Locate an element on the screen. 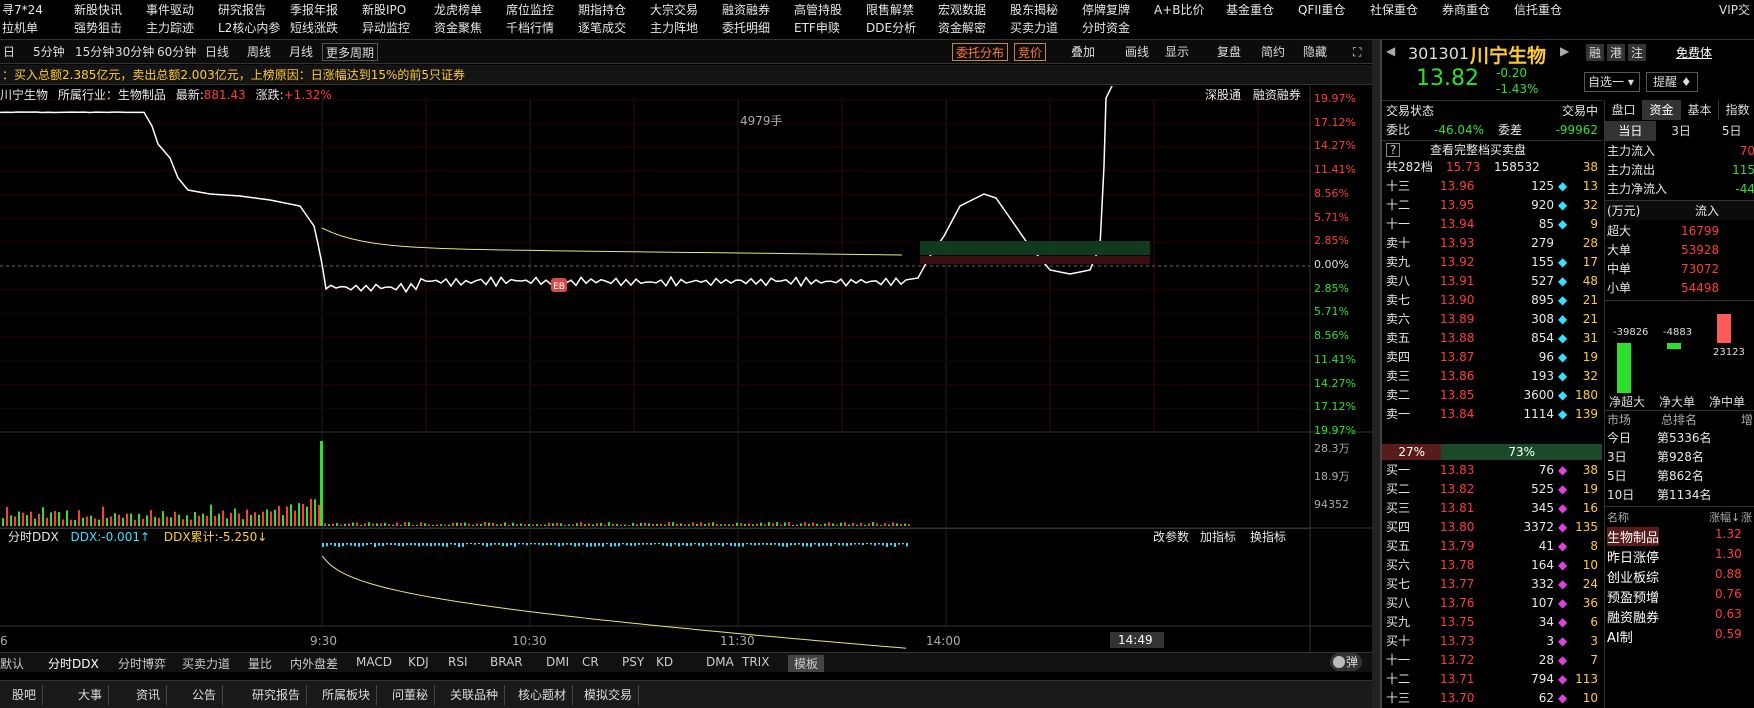 The width and height of the screenshot is (1754, 708). menu-item: 信托重仓 is located at coordinates (1548, 10).